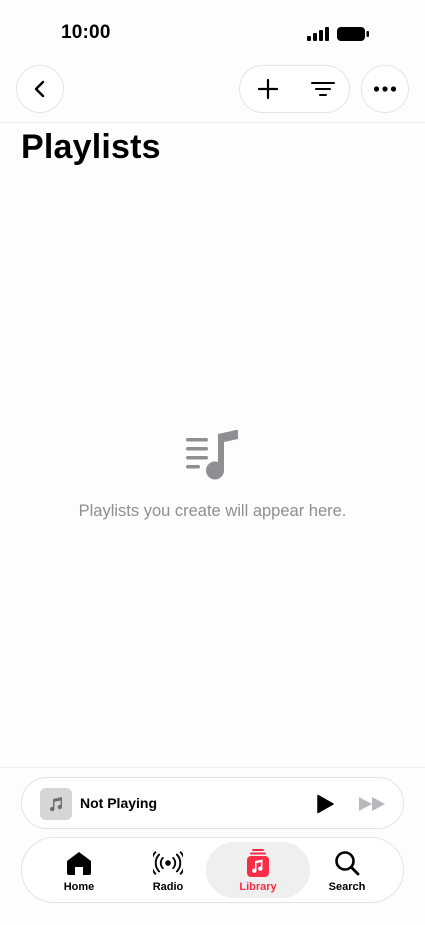  What do you see at coordinates (79, 887) in the screenshot?
I see `tab-label: Home` at bounding box center [79, 887].